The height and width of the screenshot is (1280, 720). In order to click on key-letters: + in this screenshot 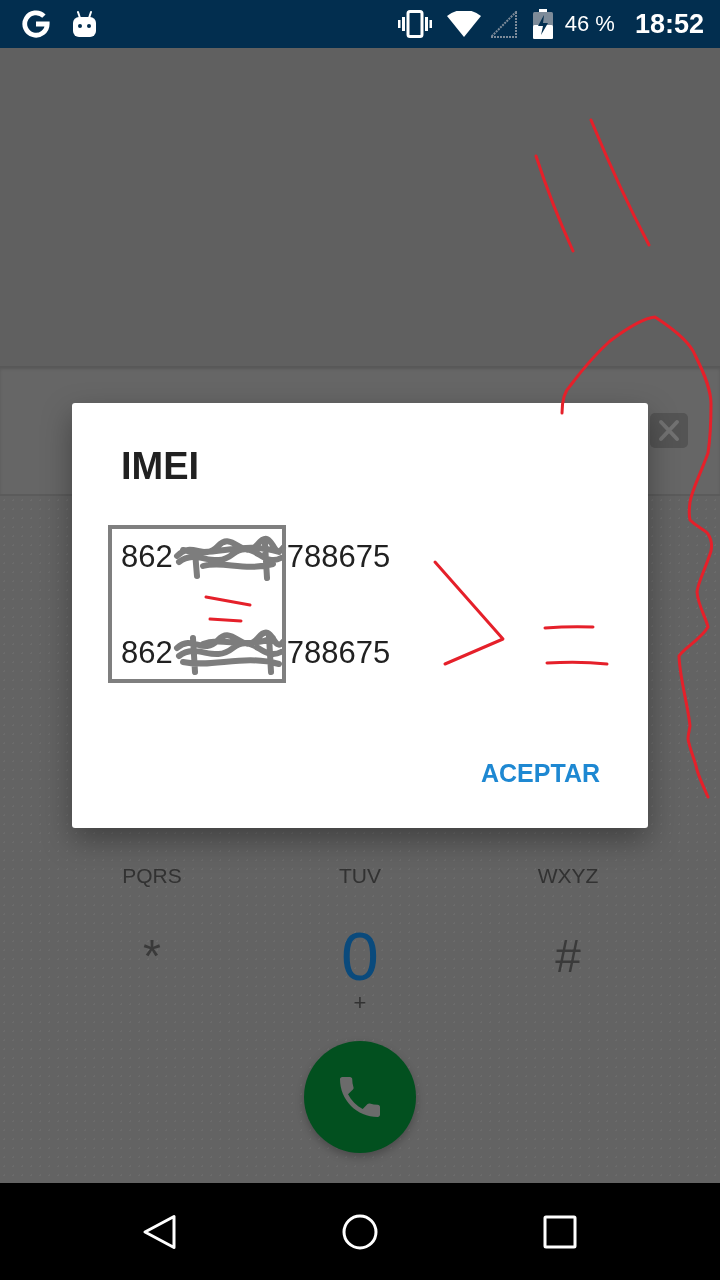, I will do `click(360, 1003)`.